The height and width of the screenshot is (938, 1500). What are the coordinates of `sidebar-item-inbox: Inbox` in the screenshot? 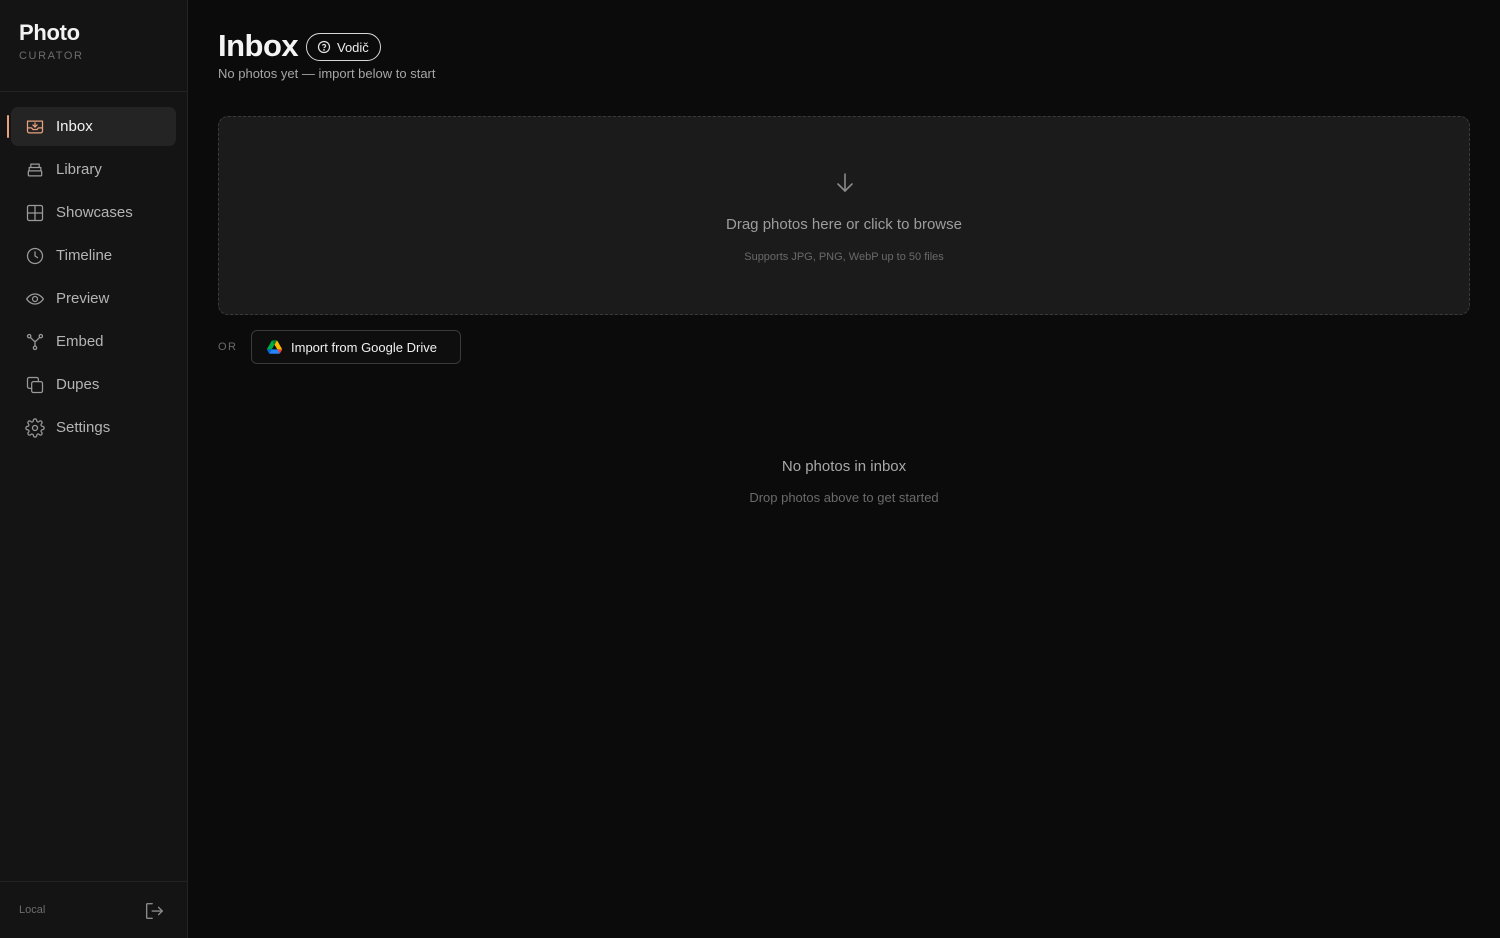 It's located at (91, 126).